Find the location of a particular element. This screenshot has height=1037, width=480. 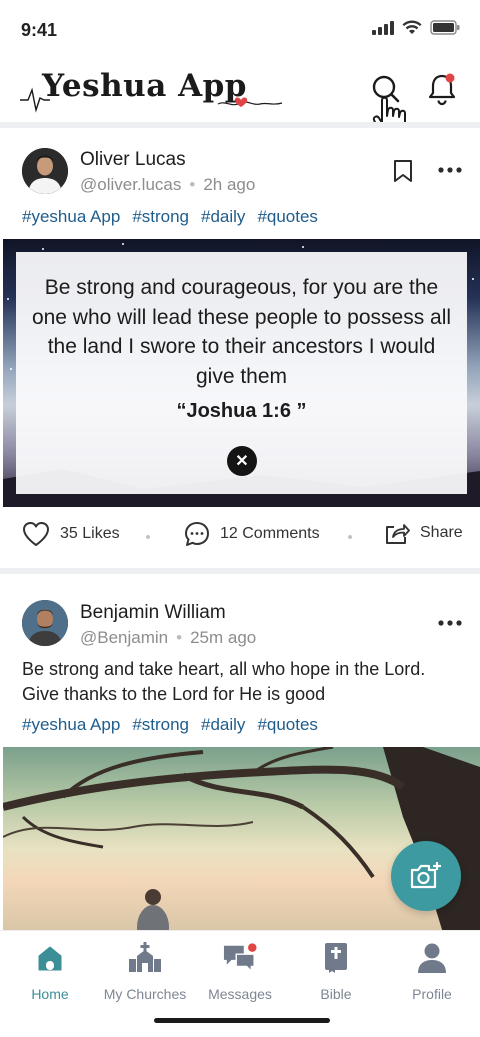

camera-plus-icon is located at coordinates (425, 875).